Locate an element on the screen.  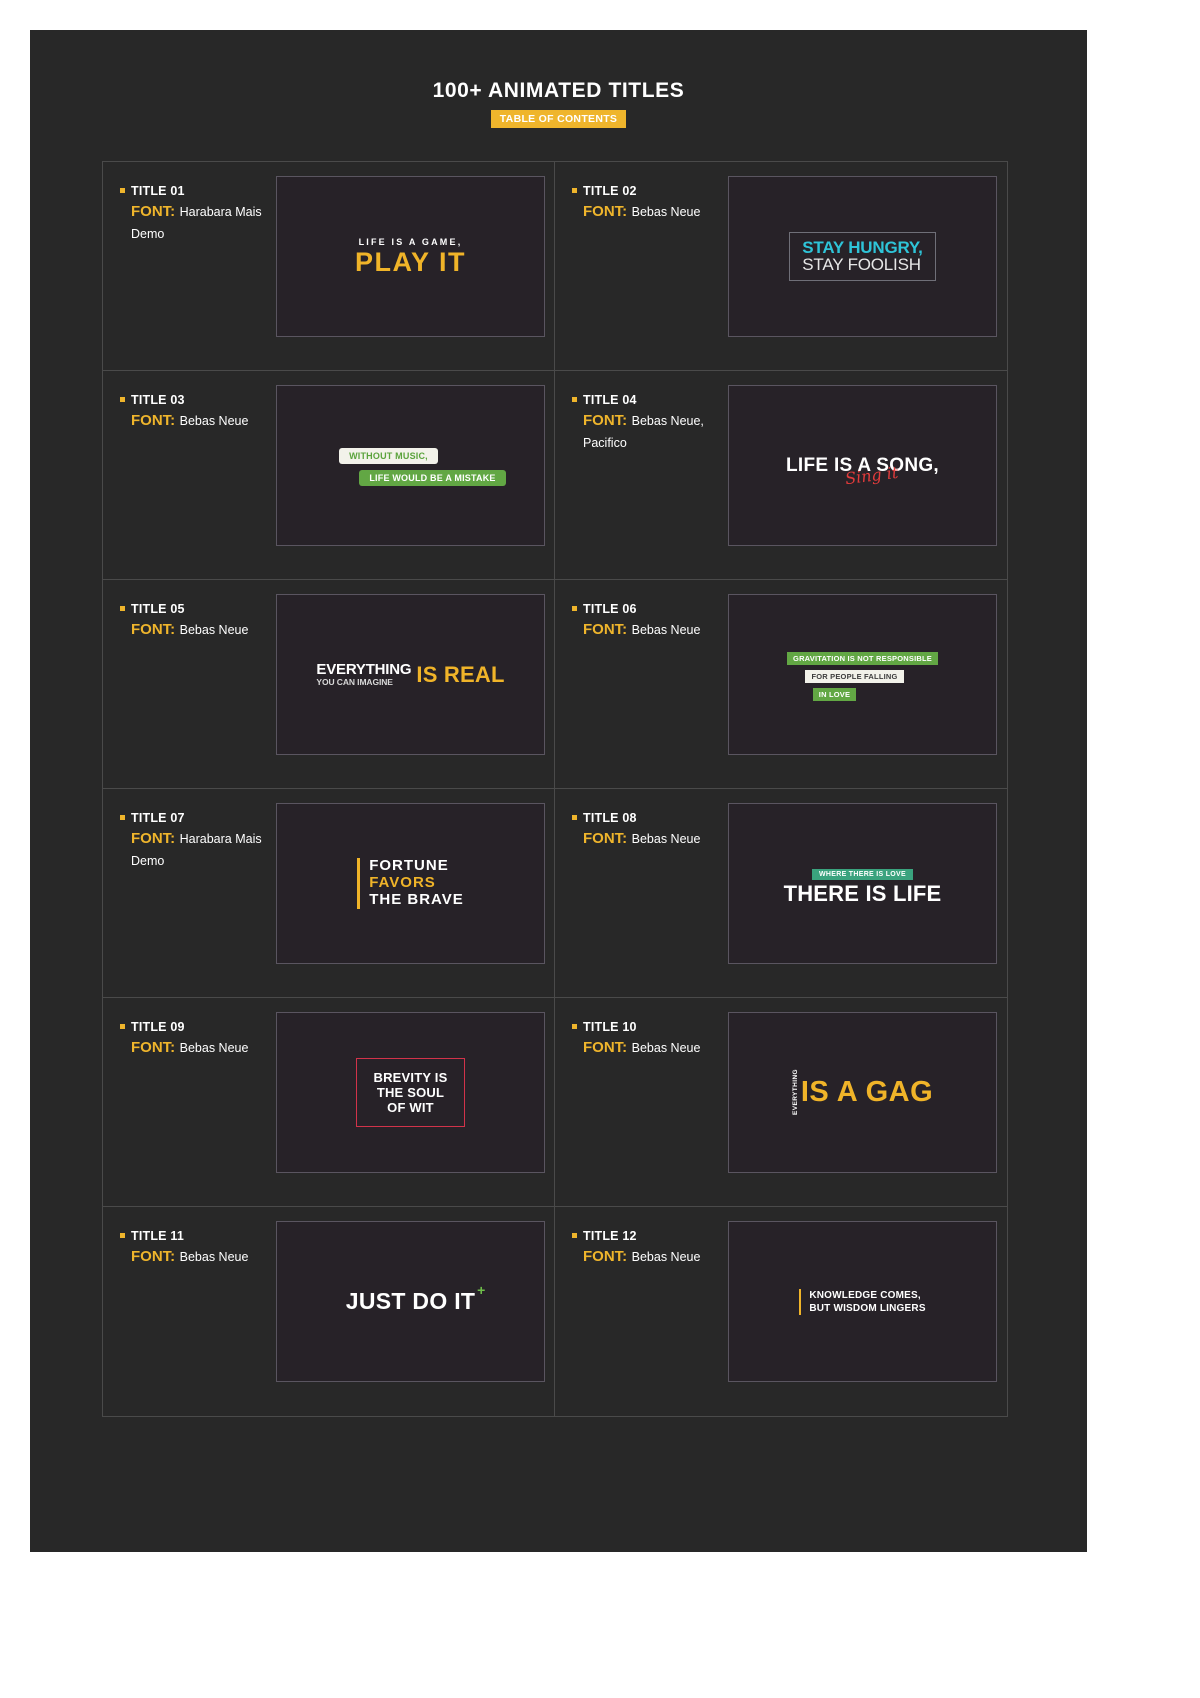
title-entry-11: TITLE 11 FONT: Bebas Neue JUST DO IT + is located at coordinates (329, 1311).